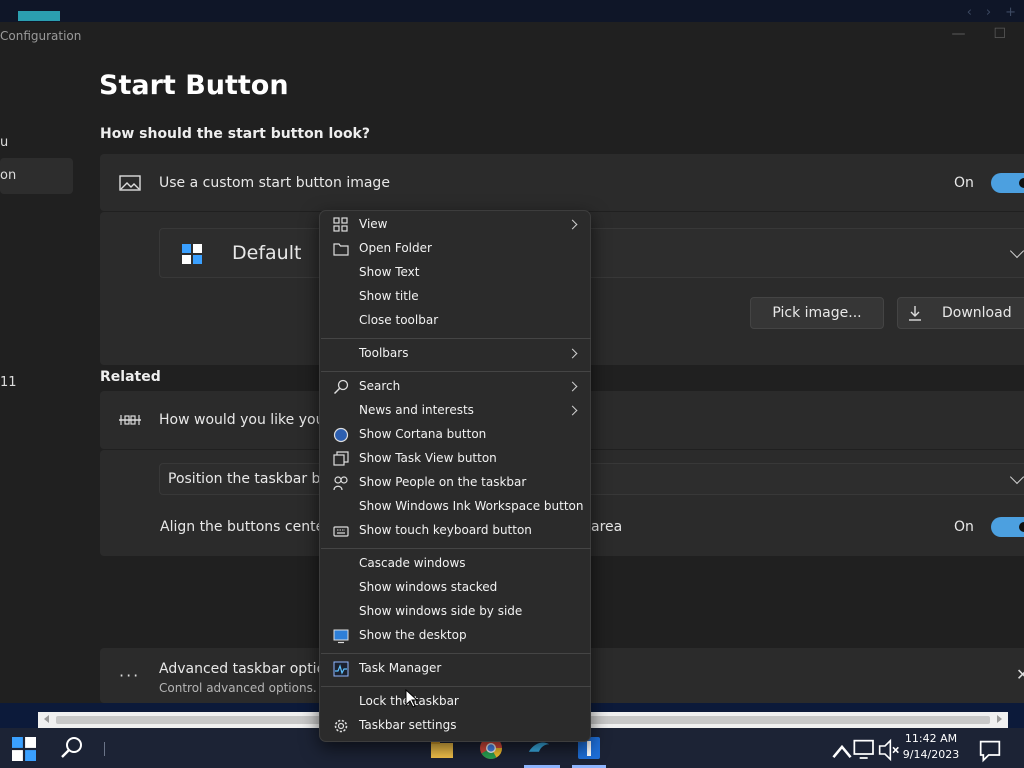 The height and width of the screenshot is (768, 1024). Describe the element at coordinates (969, 12) in the screenshot. I see `back-arrow-icon: ‹` at that location.